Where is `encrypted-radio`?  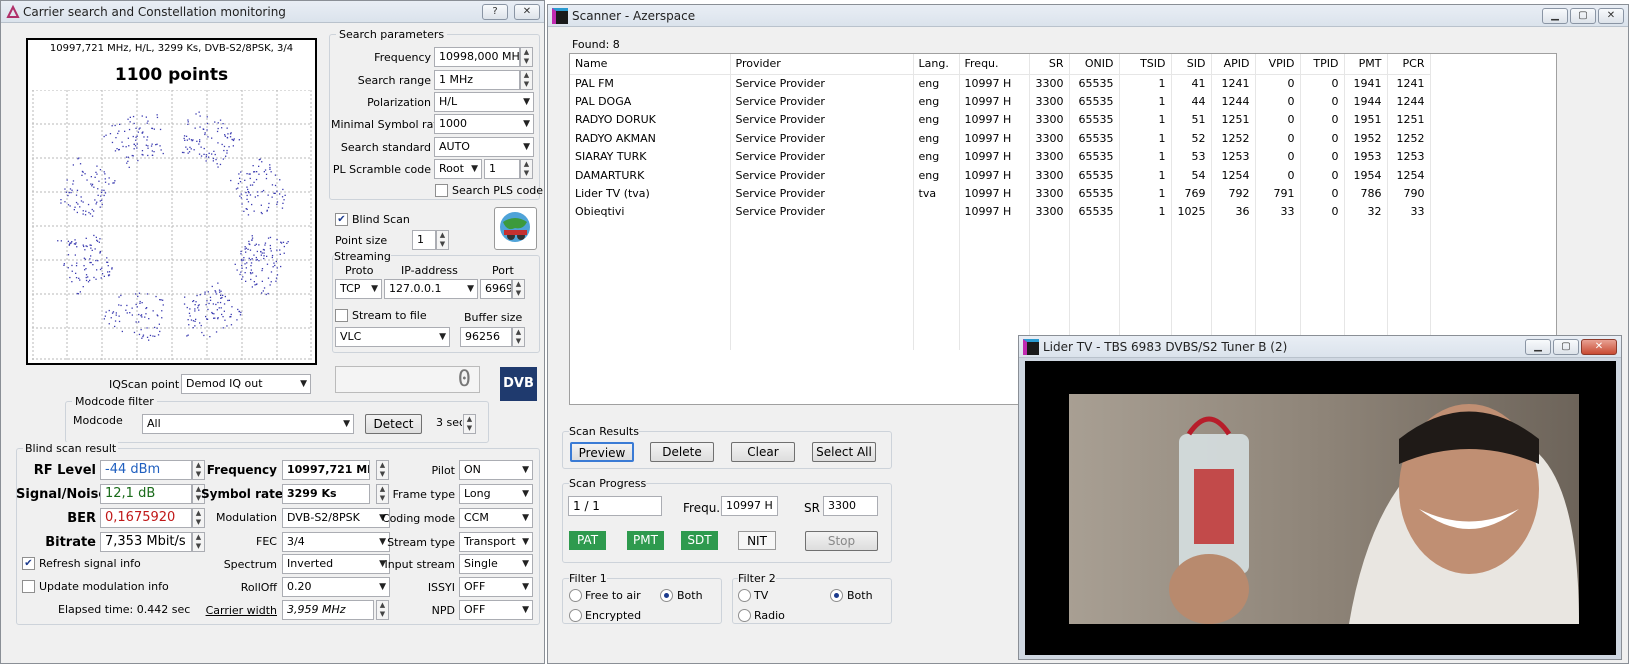
encrypted-radio is located at coordinates (575, 615).